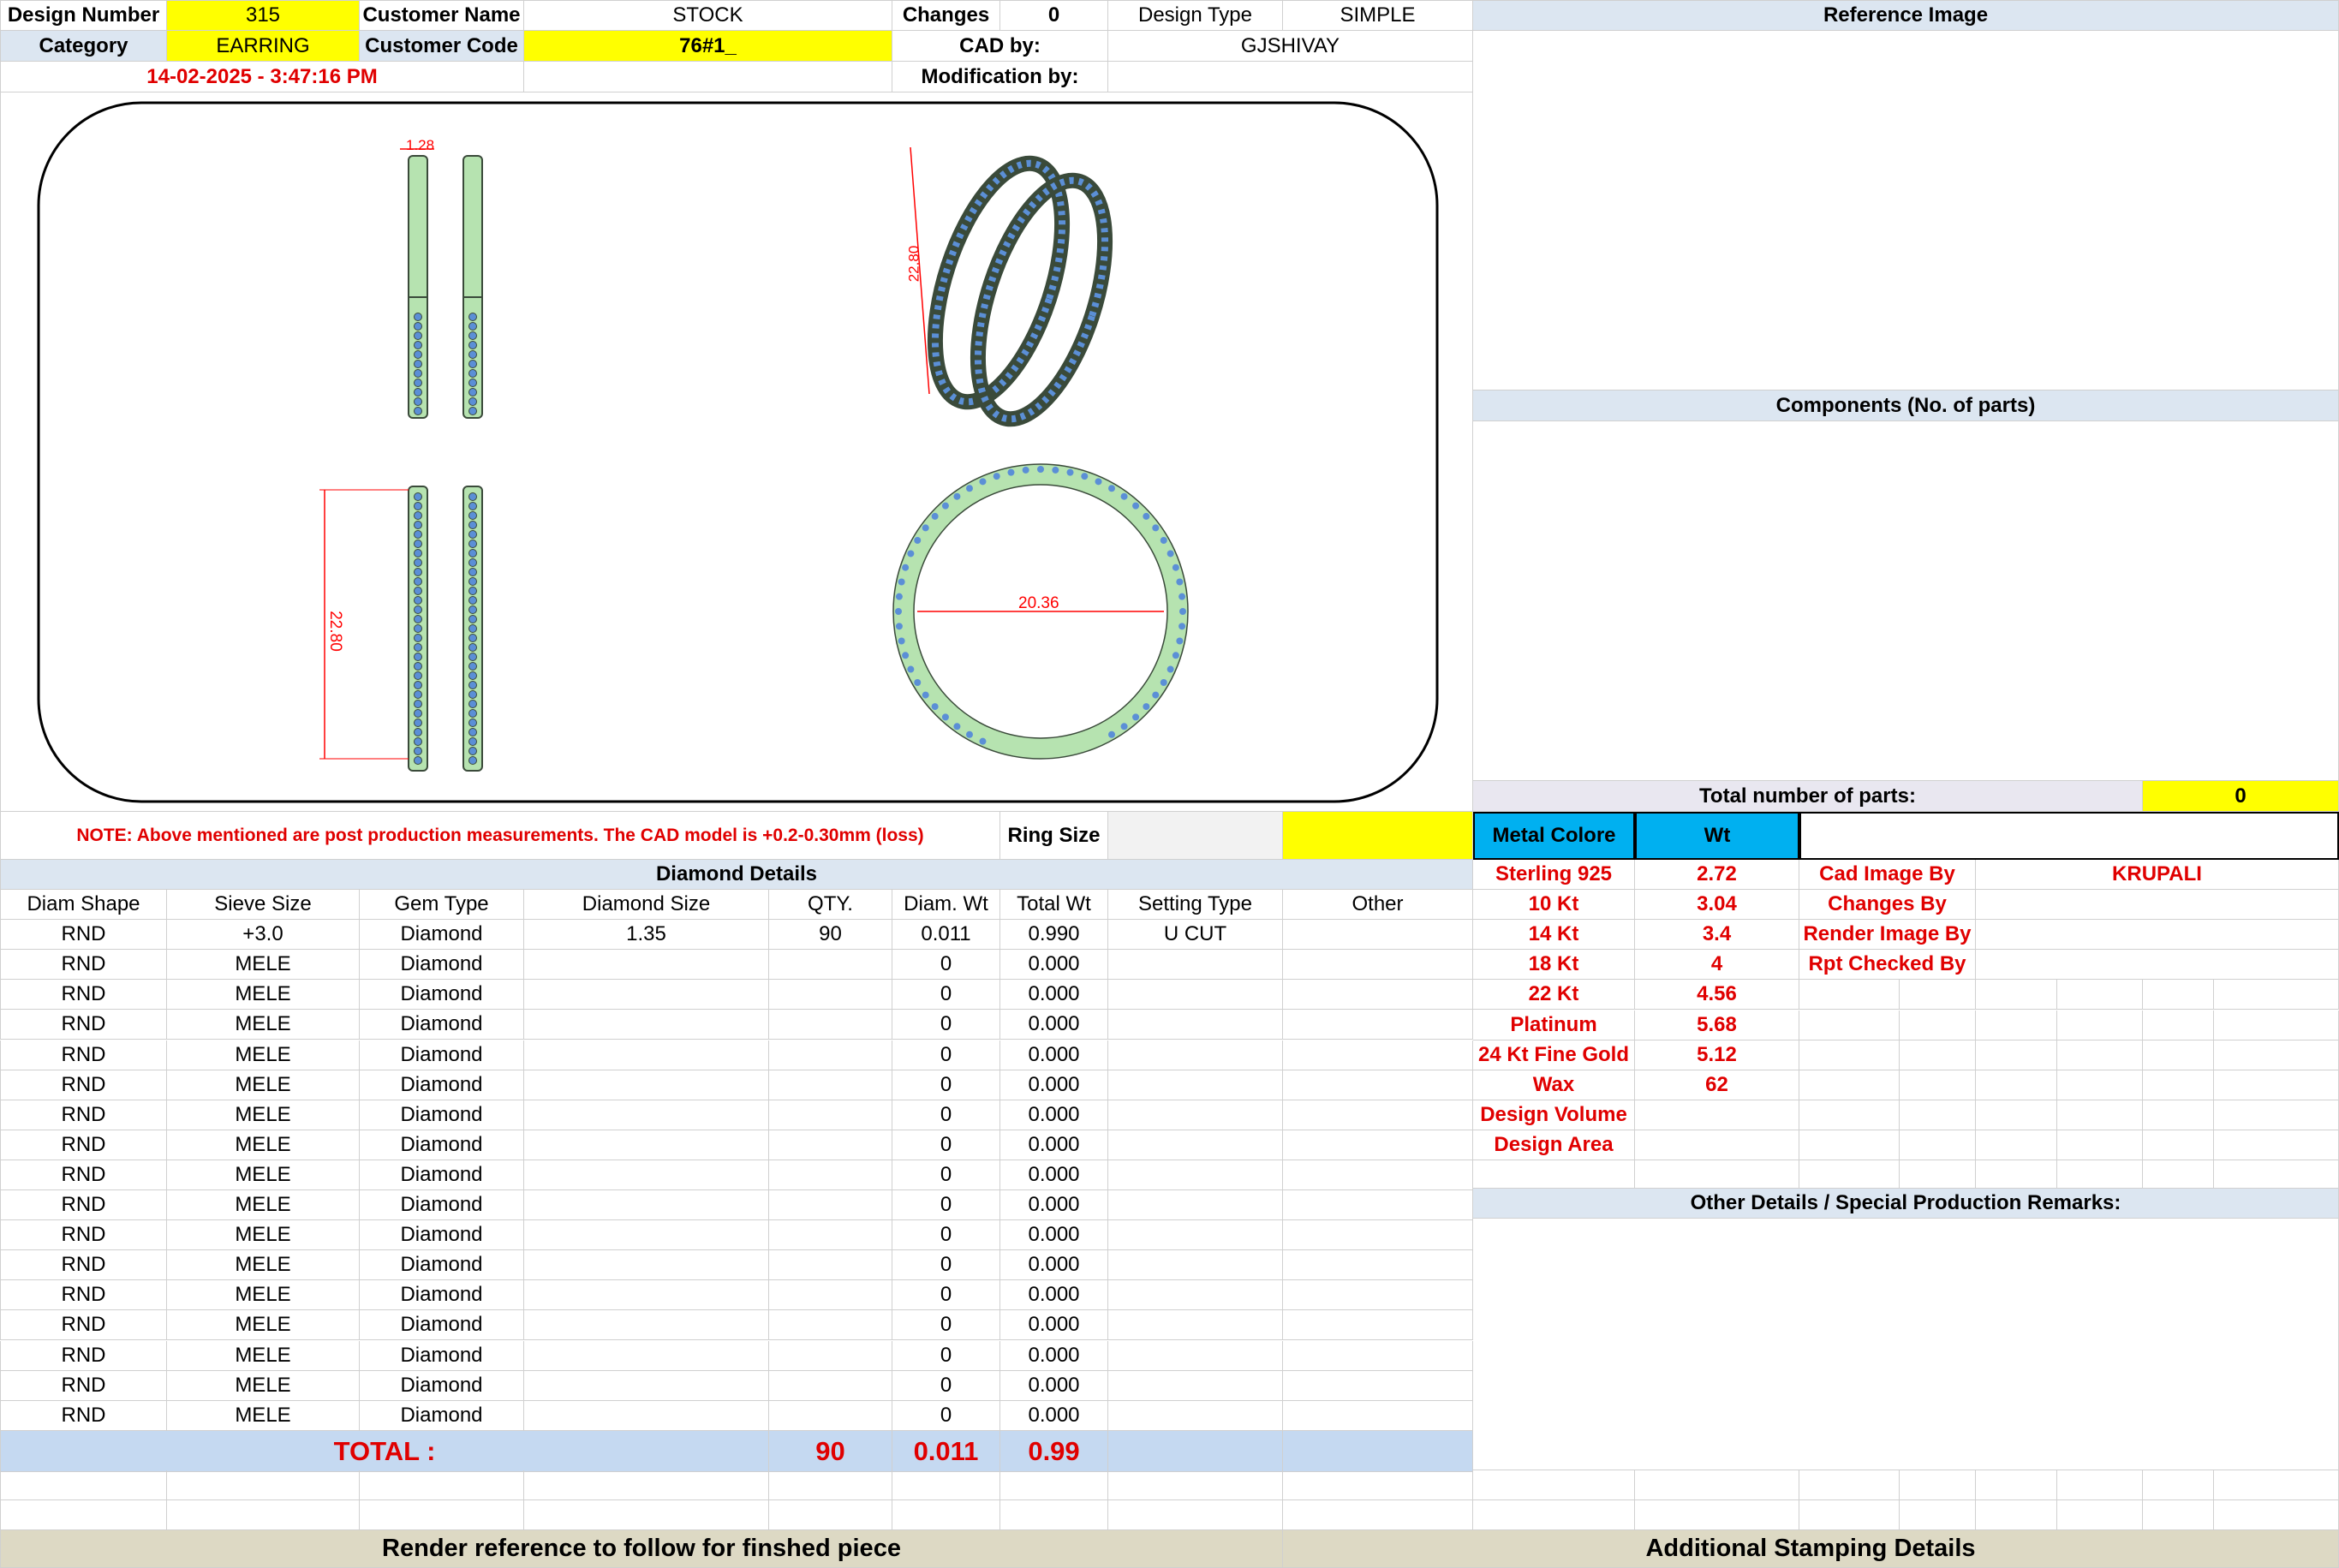  What do you see at coordinates (2241, 797) in the screenshot?
I see `total-parts-value: 0` at bounding box center [2241, 797].